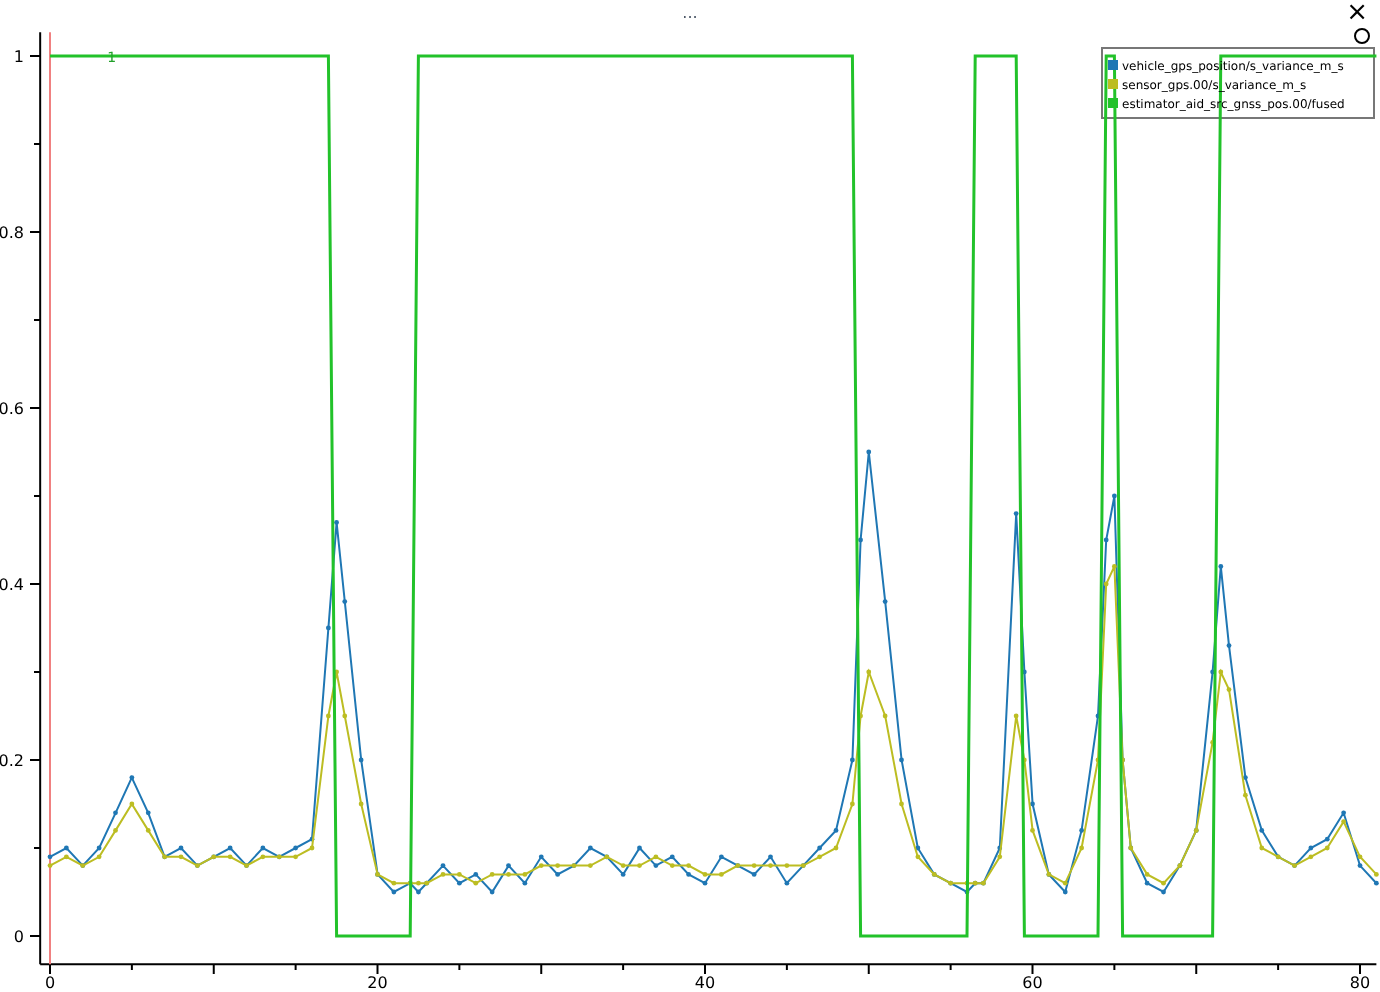 Image resolution: width=1380 pixels, height=992 pixels. I want to click on y-tick-label: 0, so click(18, 937).